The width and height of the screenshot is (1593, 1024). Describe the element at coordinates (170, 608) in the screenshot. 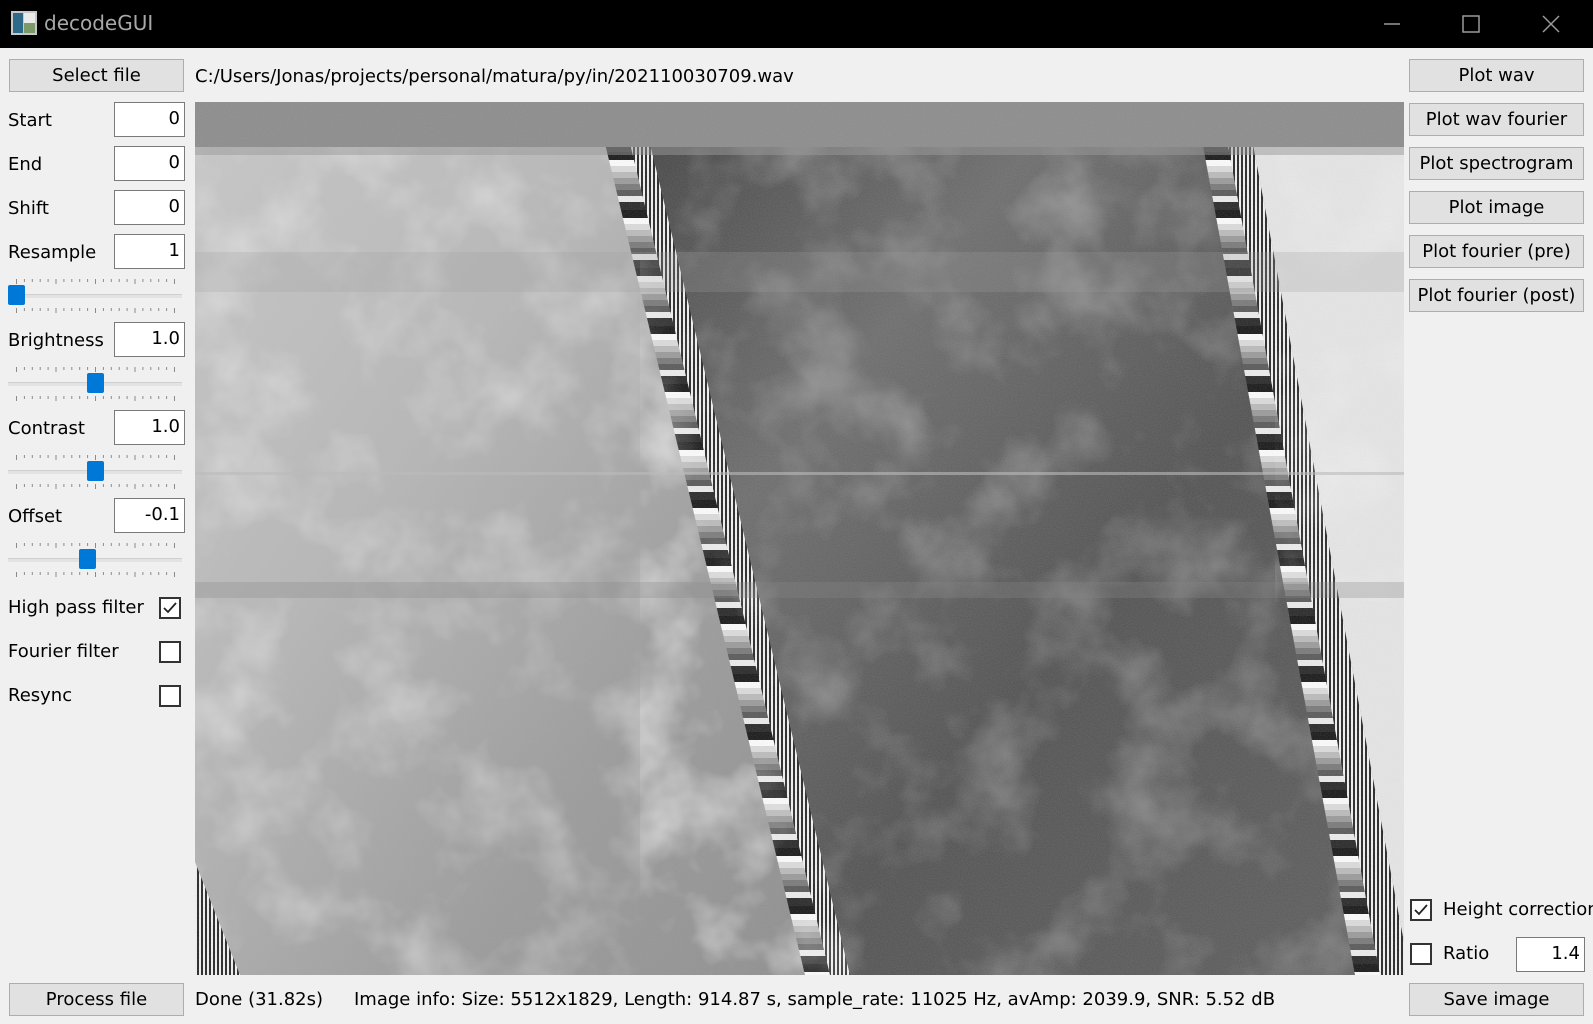

I see `high-pass-filter-checkbox` at that location.